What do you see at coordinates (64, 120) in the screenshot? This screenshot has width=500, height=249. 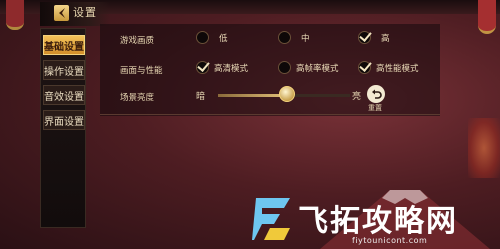 I see `tab-interface-settings: 界面设置` at bounding box center [64, 120].